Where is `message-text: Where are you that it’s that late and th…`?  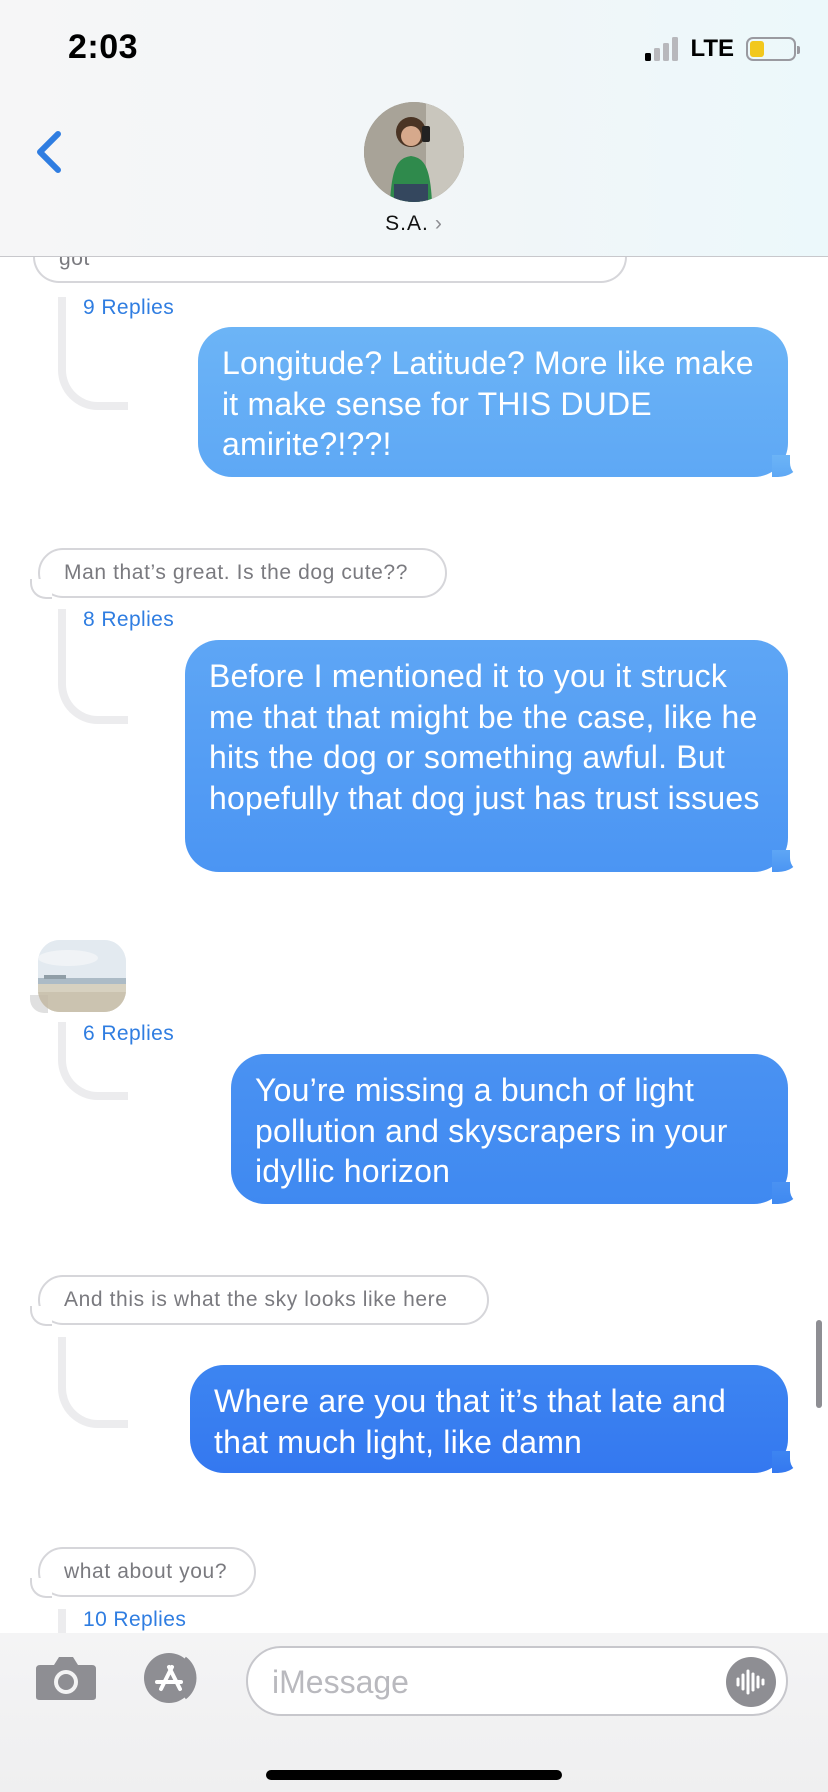
message-text: Where are you that it’s that late and th… is located at coordinates (470, 1421).